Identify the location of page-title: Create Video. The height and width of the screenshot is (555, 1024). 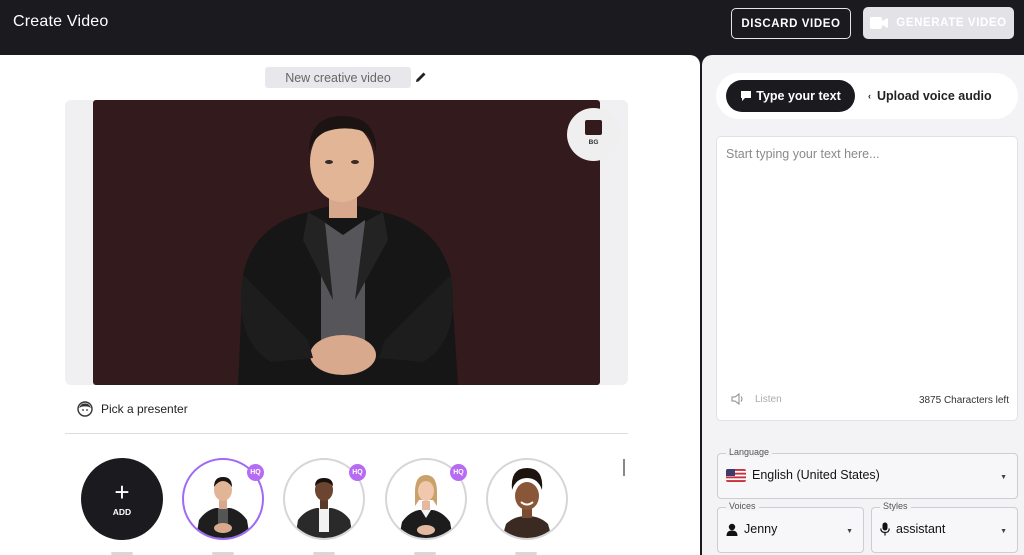
(61, 21).